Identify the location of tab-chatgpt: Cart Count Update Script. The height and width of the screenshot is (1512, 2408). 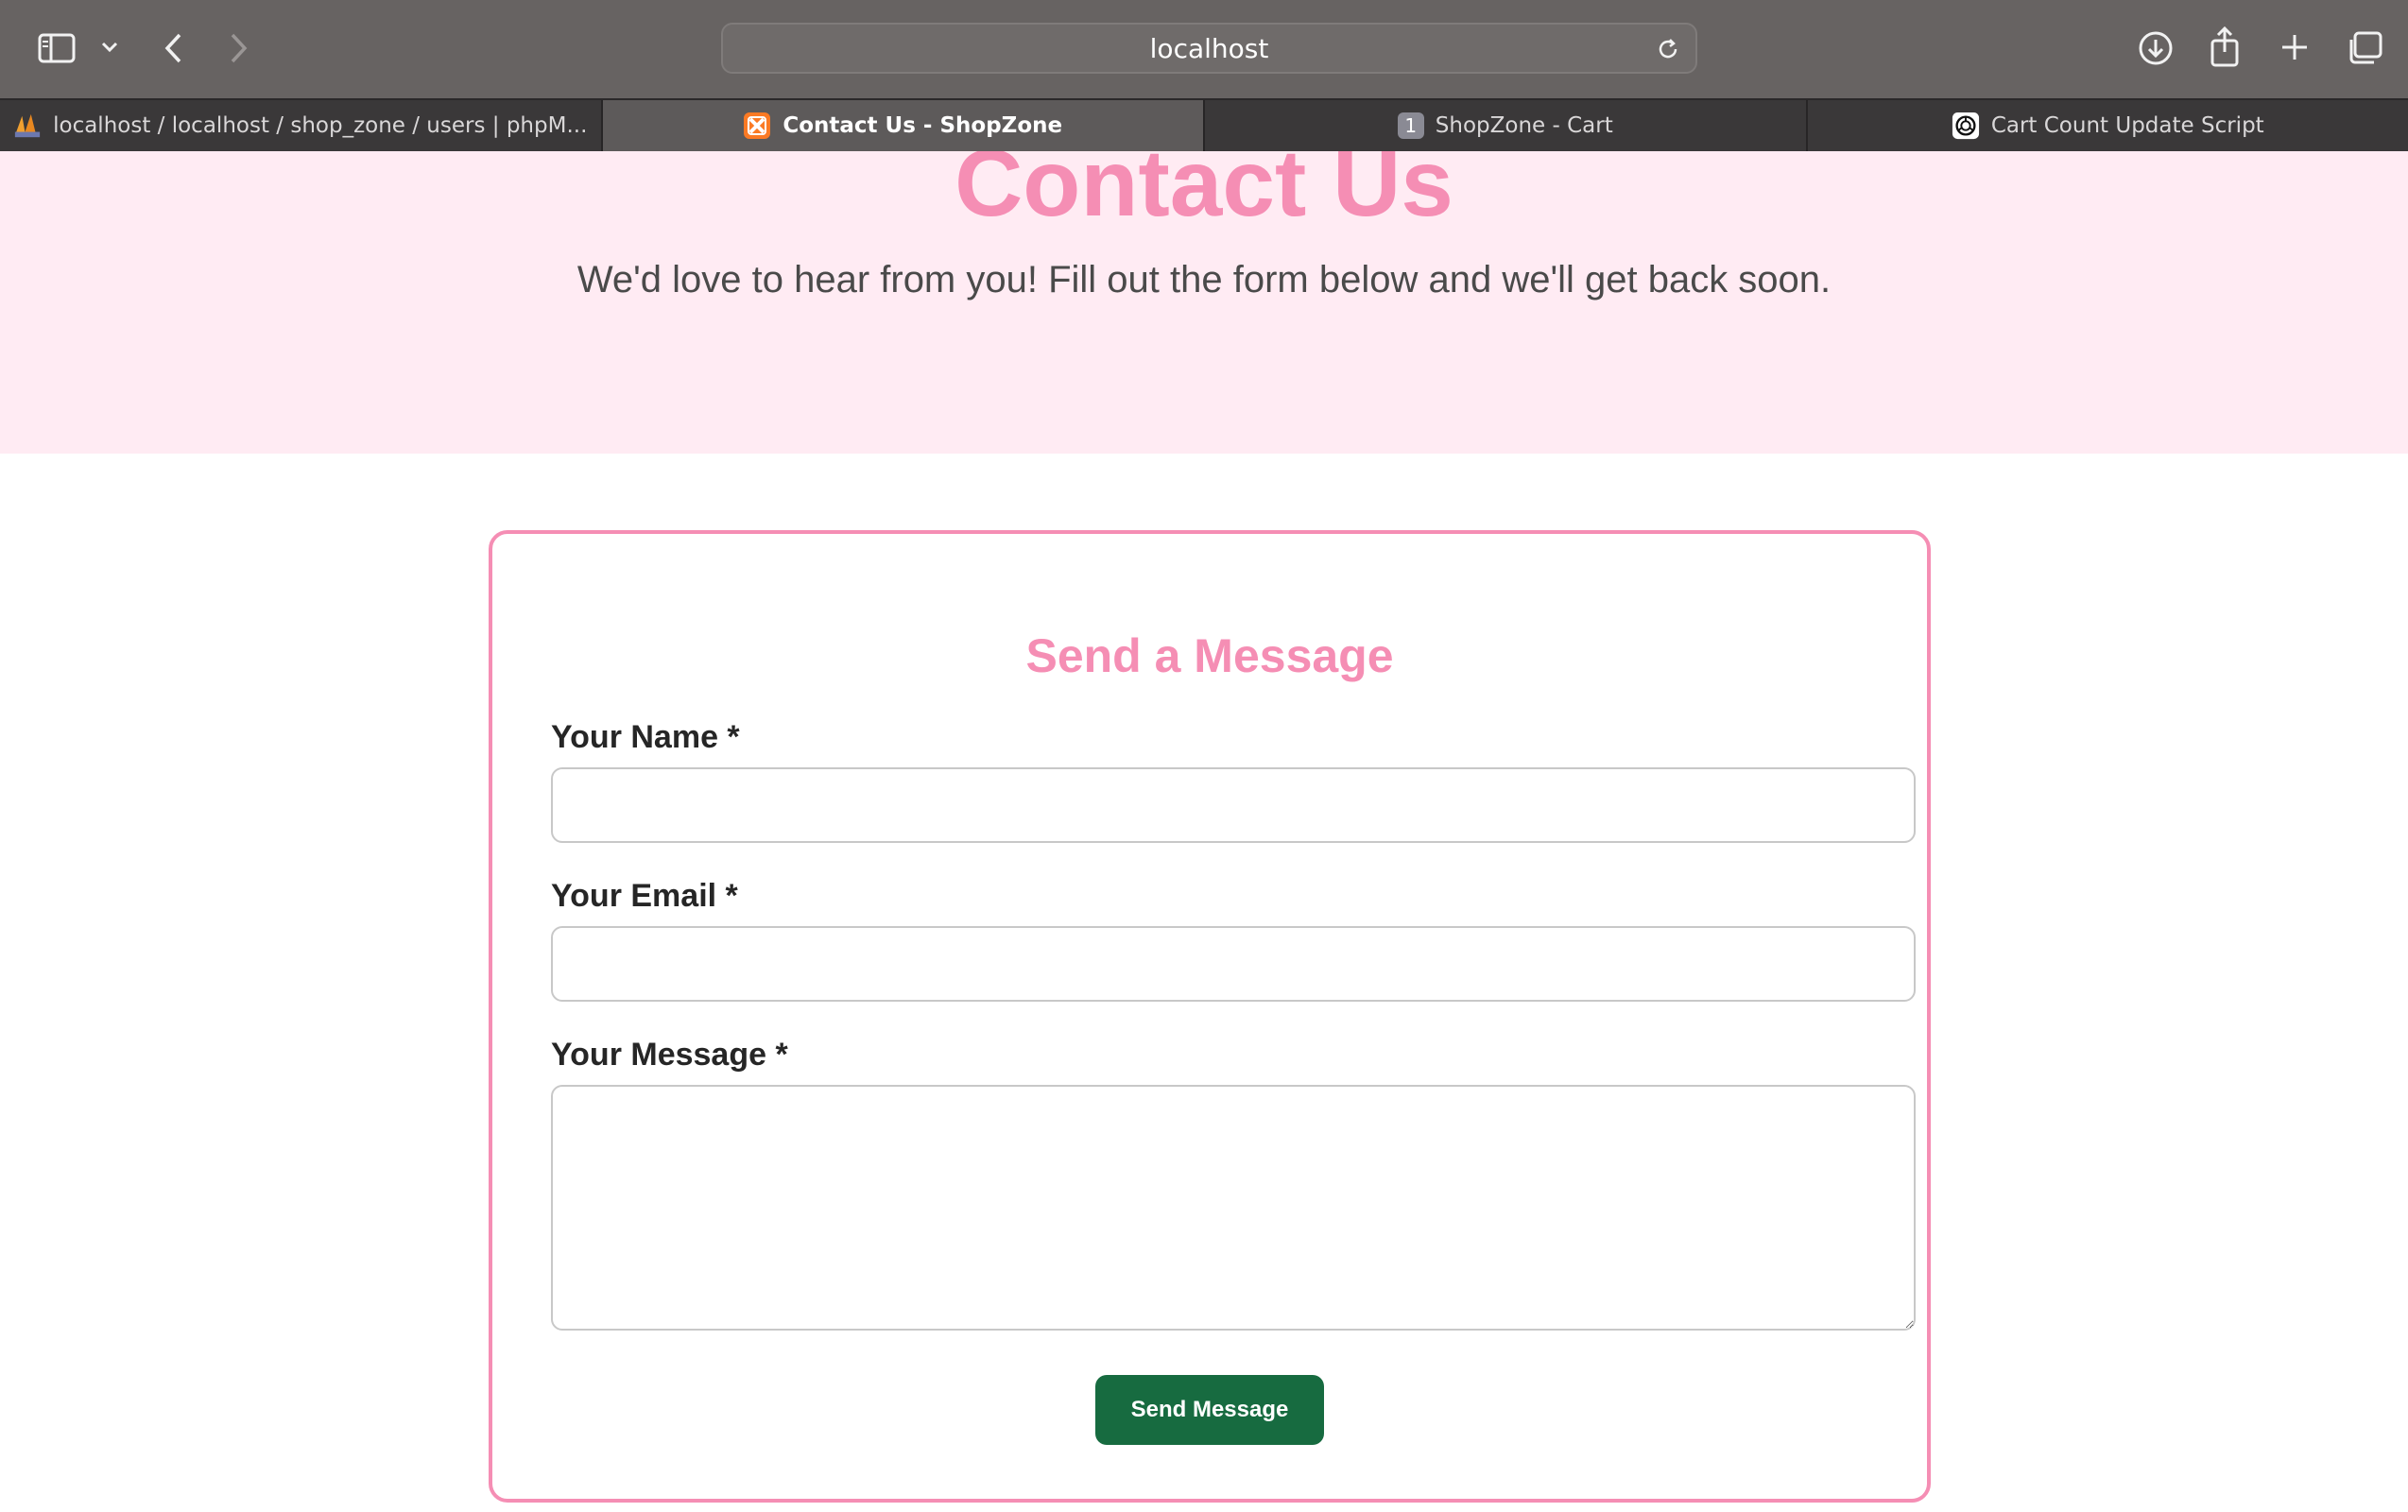
(2108, 125).